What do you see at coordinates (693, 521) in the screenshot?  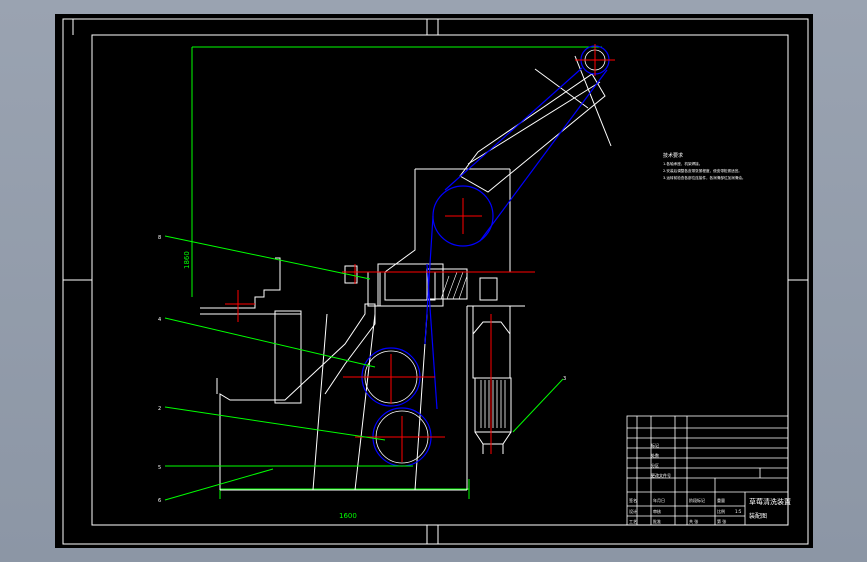 I see `tb-label-14: 共 张` at bounding box center [693, 521].